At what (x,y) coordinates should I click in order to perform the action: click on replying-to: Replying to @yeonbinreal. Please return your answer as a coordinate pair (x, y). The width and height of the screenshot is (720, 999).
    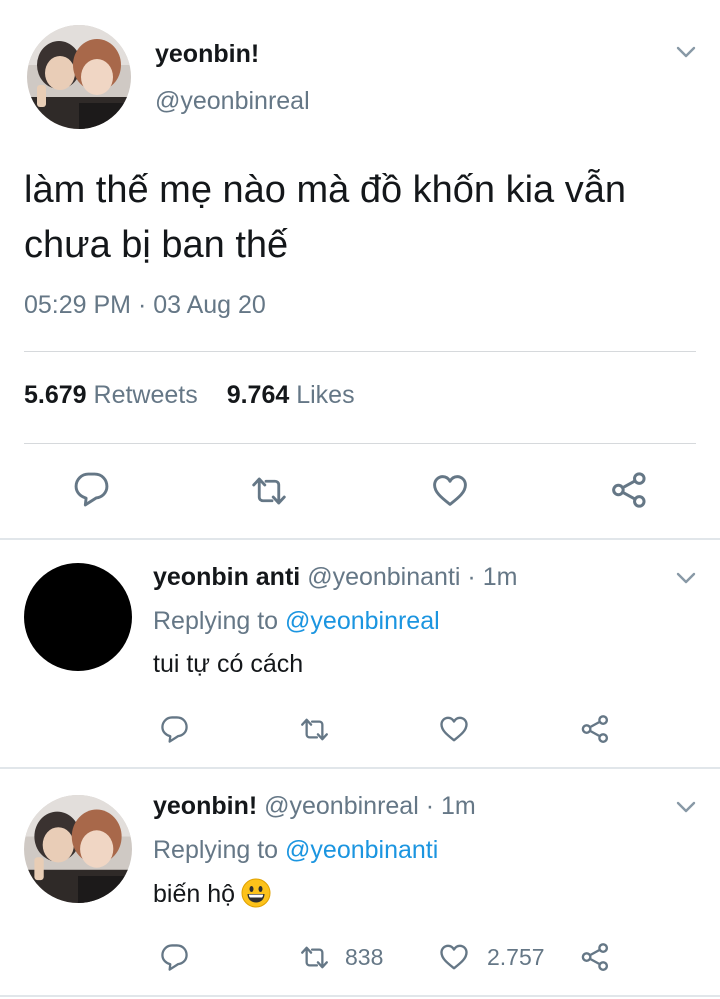
    Looking at the image, I should click on (296, 621).